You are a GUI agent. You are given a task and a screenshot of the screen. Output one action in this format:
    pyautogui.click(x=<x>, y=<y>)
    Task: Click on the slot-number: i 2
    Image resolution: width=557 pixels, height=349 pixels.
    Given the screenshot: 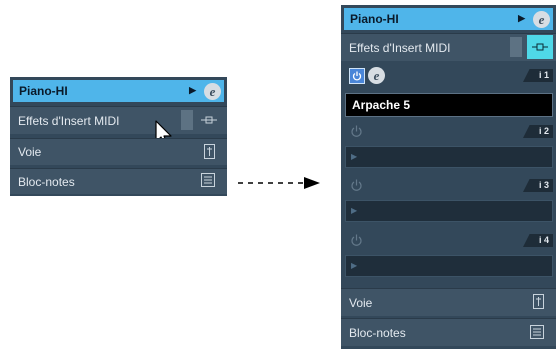 What is the action you would take?
    pyautogui.click(x=538, y=131)
    